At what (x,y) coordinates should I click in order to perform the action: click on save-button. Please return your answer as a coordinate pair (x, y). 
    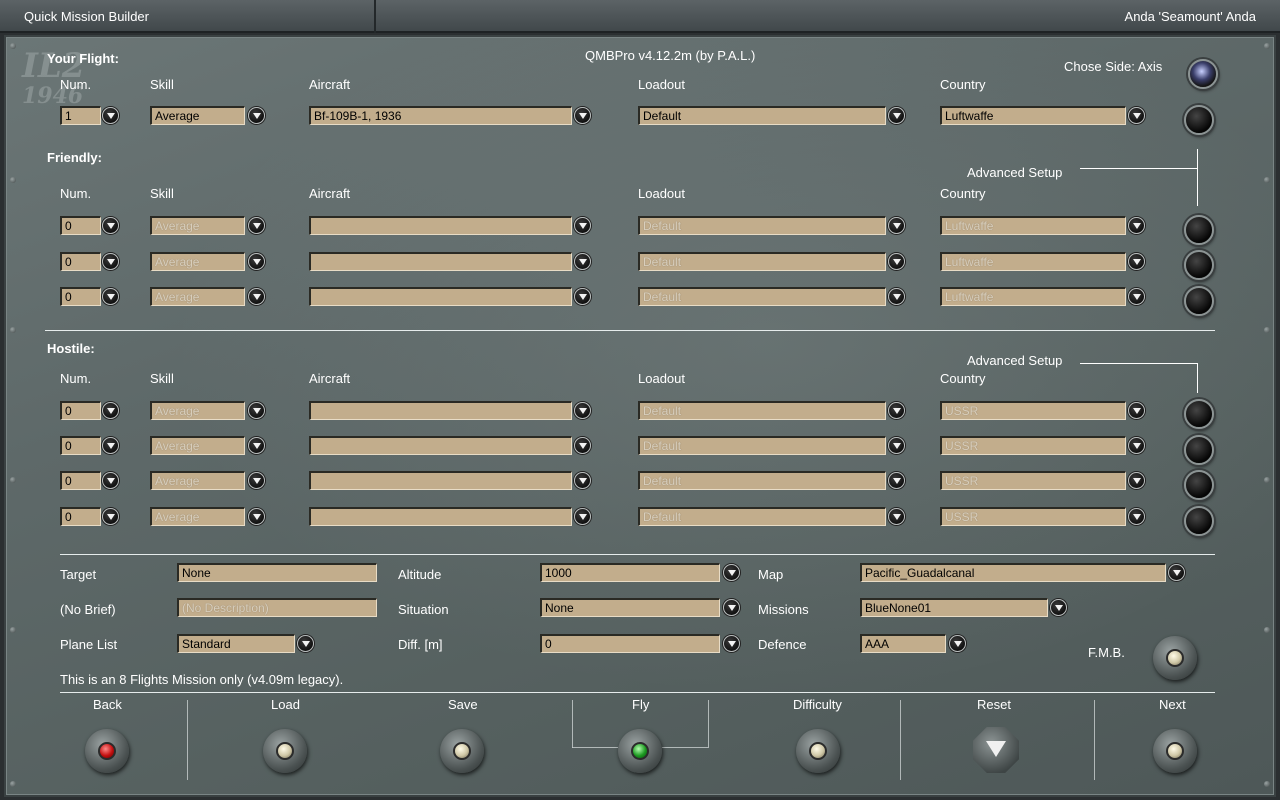
    Looking at the image, I should click on (462, 751).